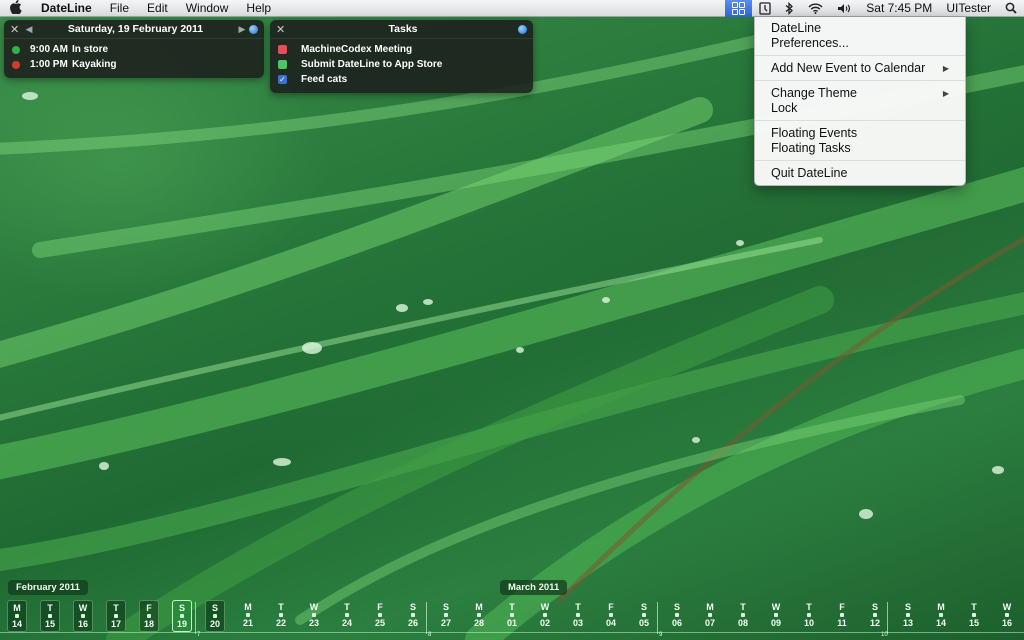 This screenshot has height=640, width=1024. I want to click on day-letter: S, so click(412, 607).